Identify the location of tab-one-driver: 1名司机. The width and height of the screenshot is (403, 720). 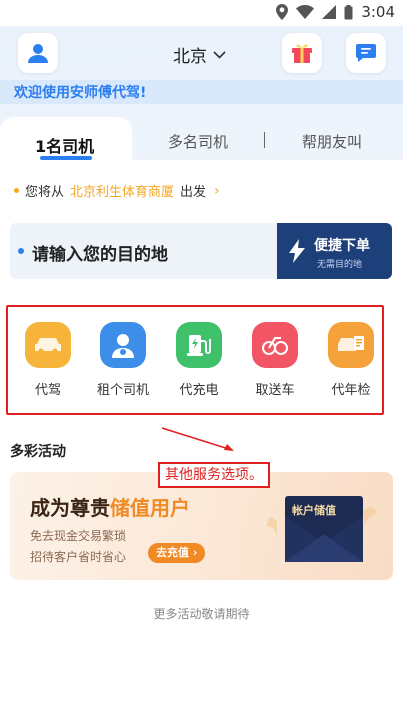
(66, 141).